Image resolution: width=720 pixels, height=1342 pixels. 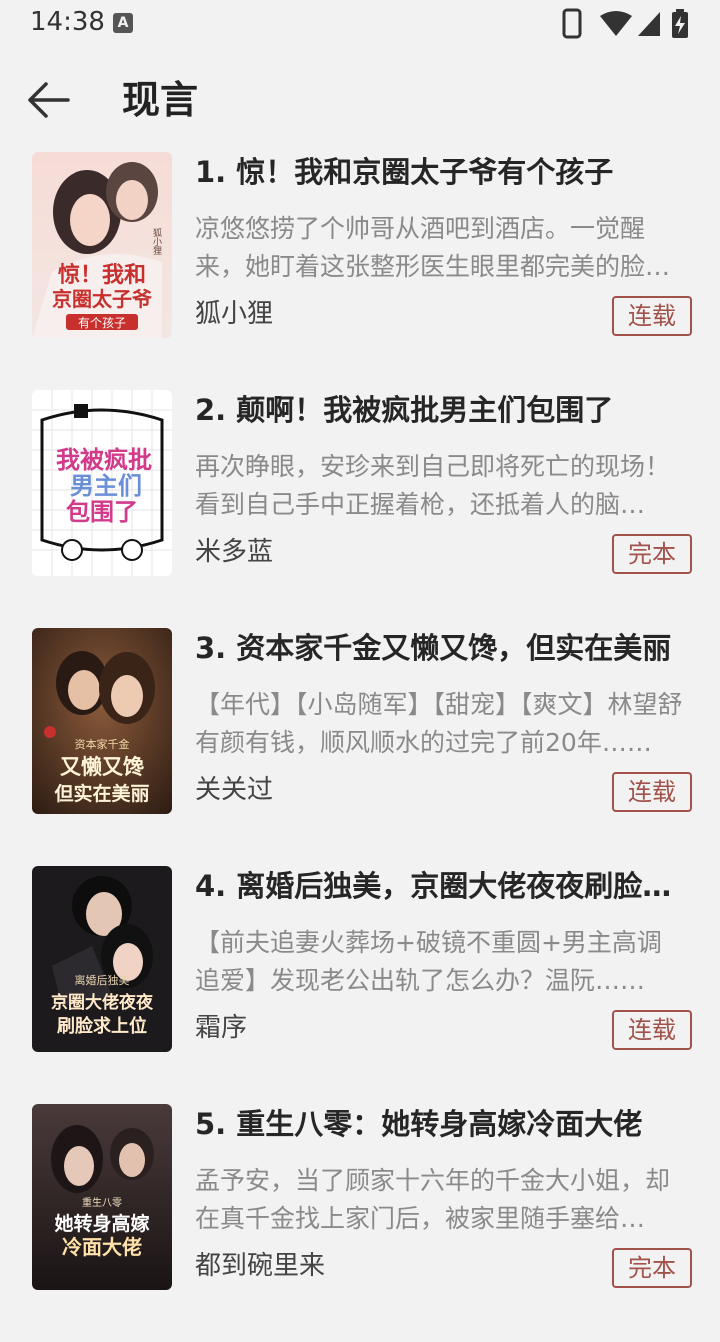 What do you see at coordinates (102, 721) in the screenshot?
I see `book-cover: 资本家千金 又懒又馋 但实在美丽` at bounding box center [102, 721].